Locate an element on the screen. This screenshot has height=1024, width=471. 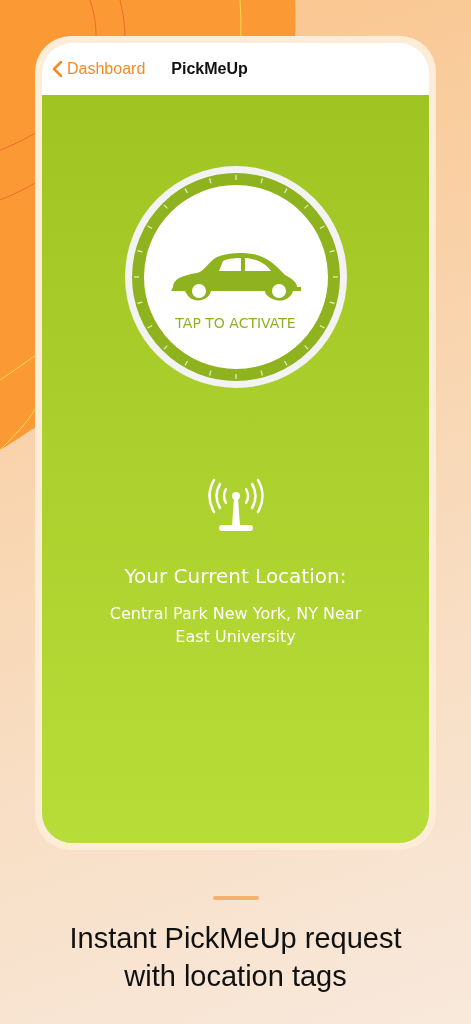
chevron-left-icon is located at coordinates (57, 69).